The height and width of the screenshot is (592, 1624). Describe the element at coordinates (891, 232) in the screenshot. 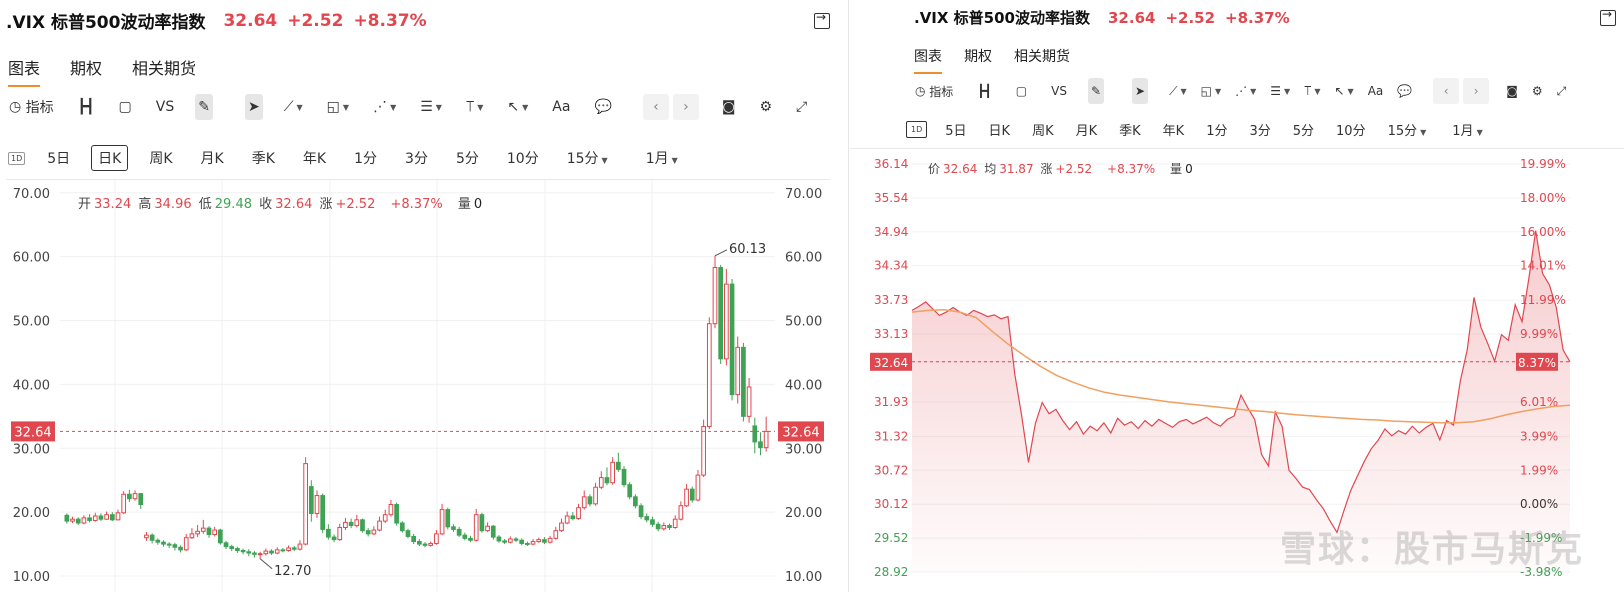

I see `y-tick-label-left: 34.94` at that location.